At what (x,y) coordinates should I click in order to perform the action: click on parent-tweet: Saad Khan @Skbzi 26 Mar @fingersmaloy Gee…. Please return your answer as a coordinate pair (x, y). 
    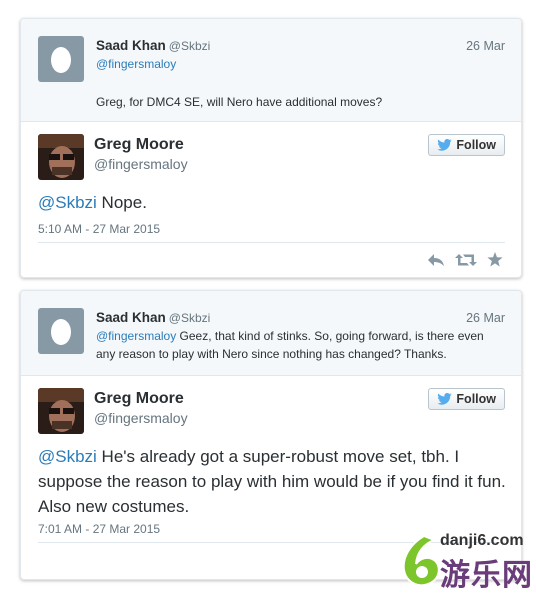
    Looking at the image, I should click on (271, 333).